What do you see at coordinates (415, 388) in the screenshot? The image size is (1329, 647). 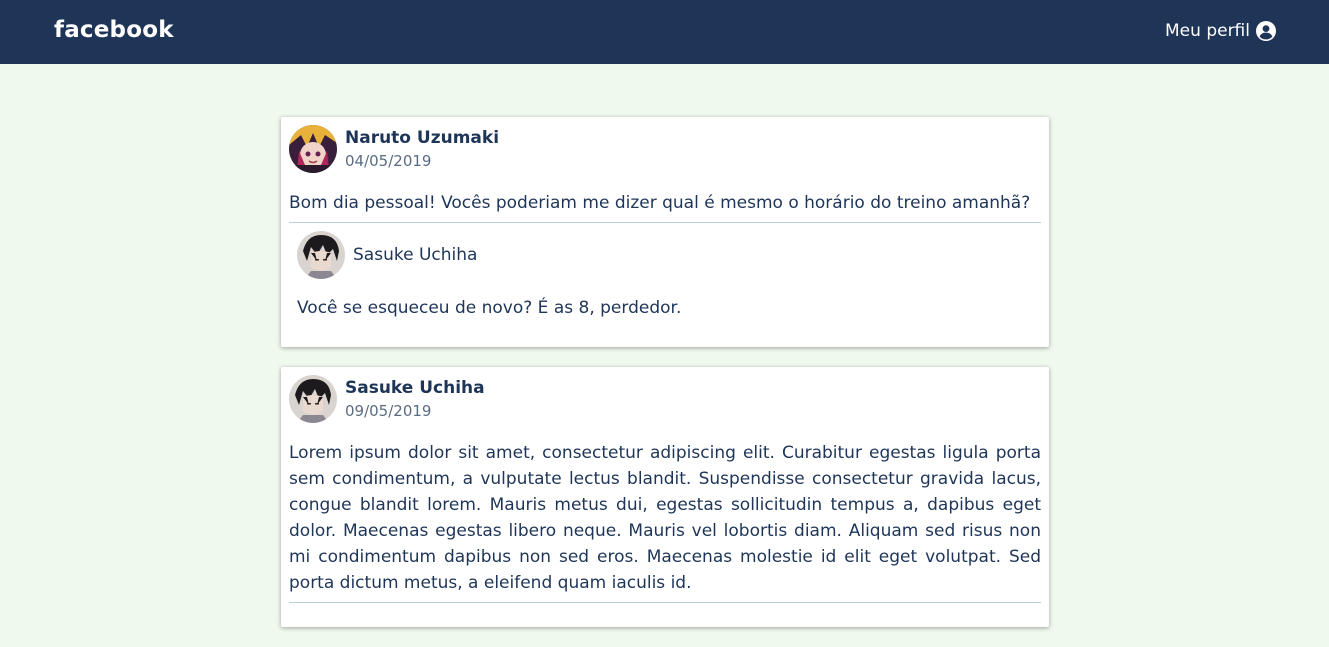 I see `author-name: Sasuke Uchiha` at bounding box center [415, 388].